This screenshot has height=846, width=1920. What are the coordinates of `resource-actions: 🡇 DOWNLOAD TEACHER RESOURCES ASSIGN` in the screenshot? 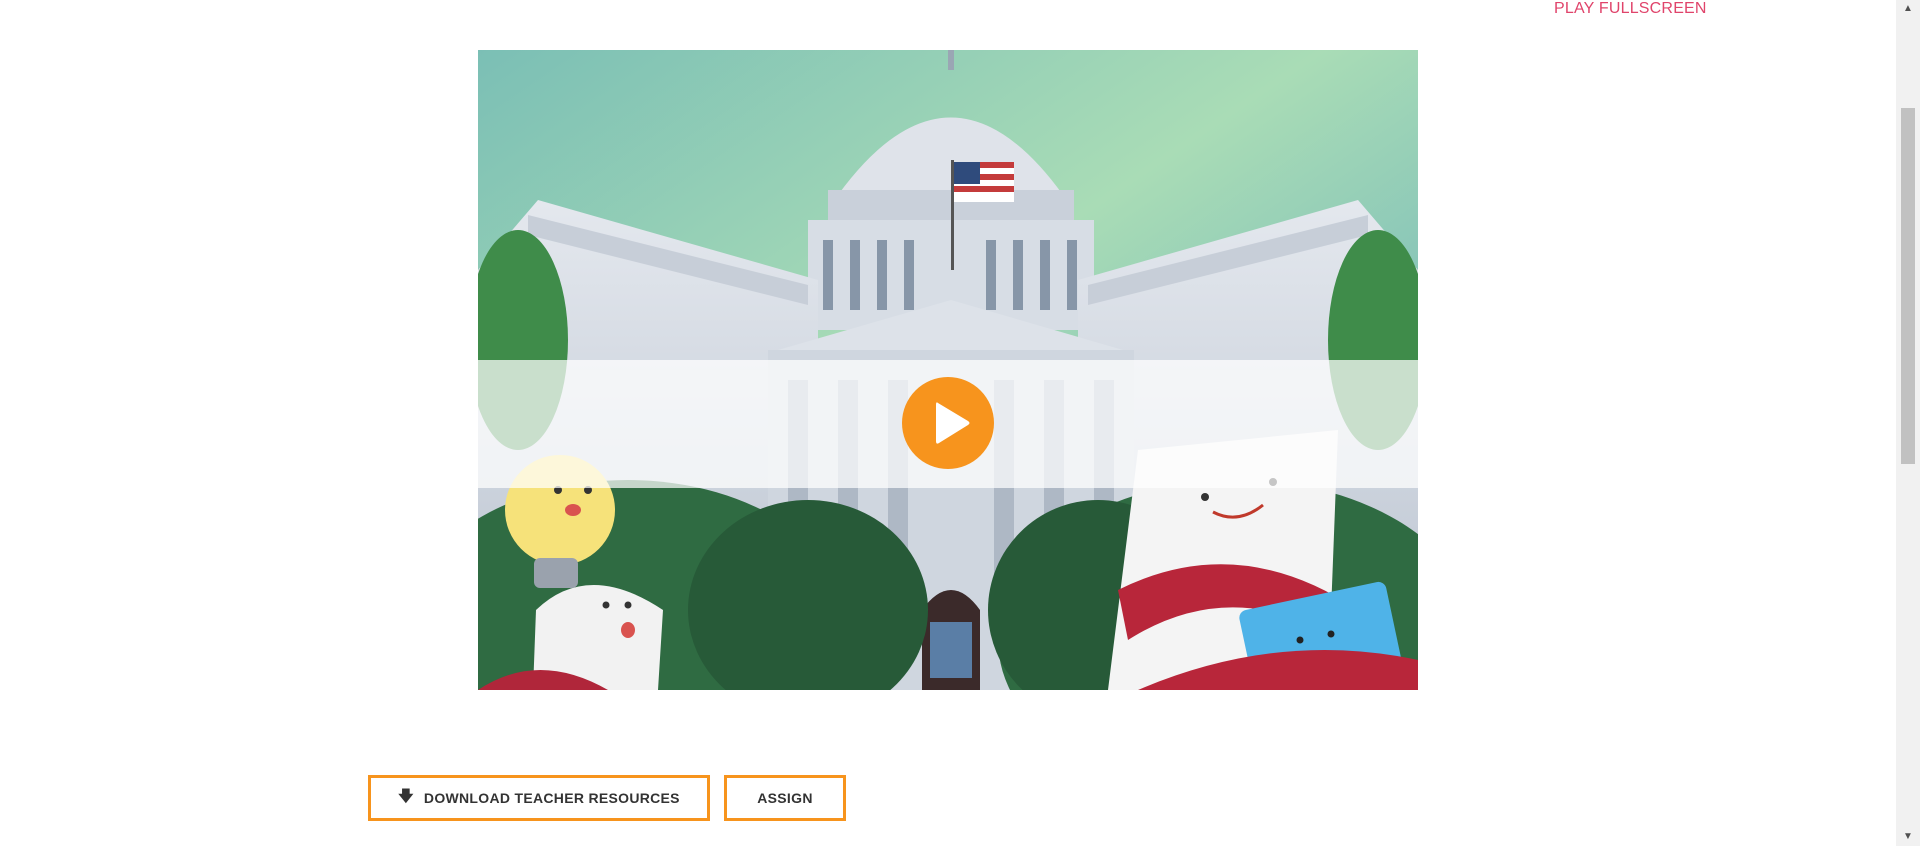 It's located at (607, 798).